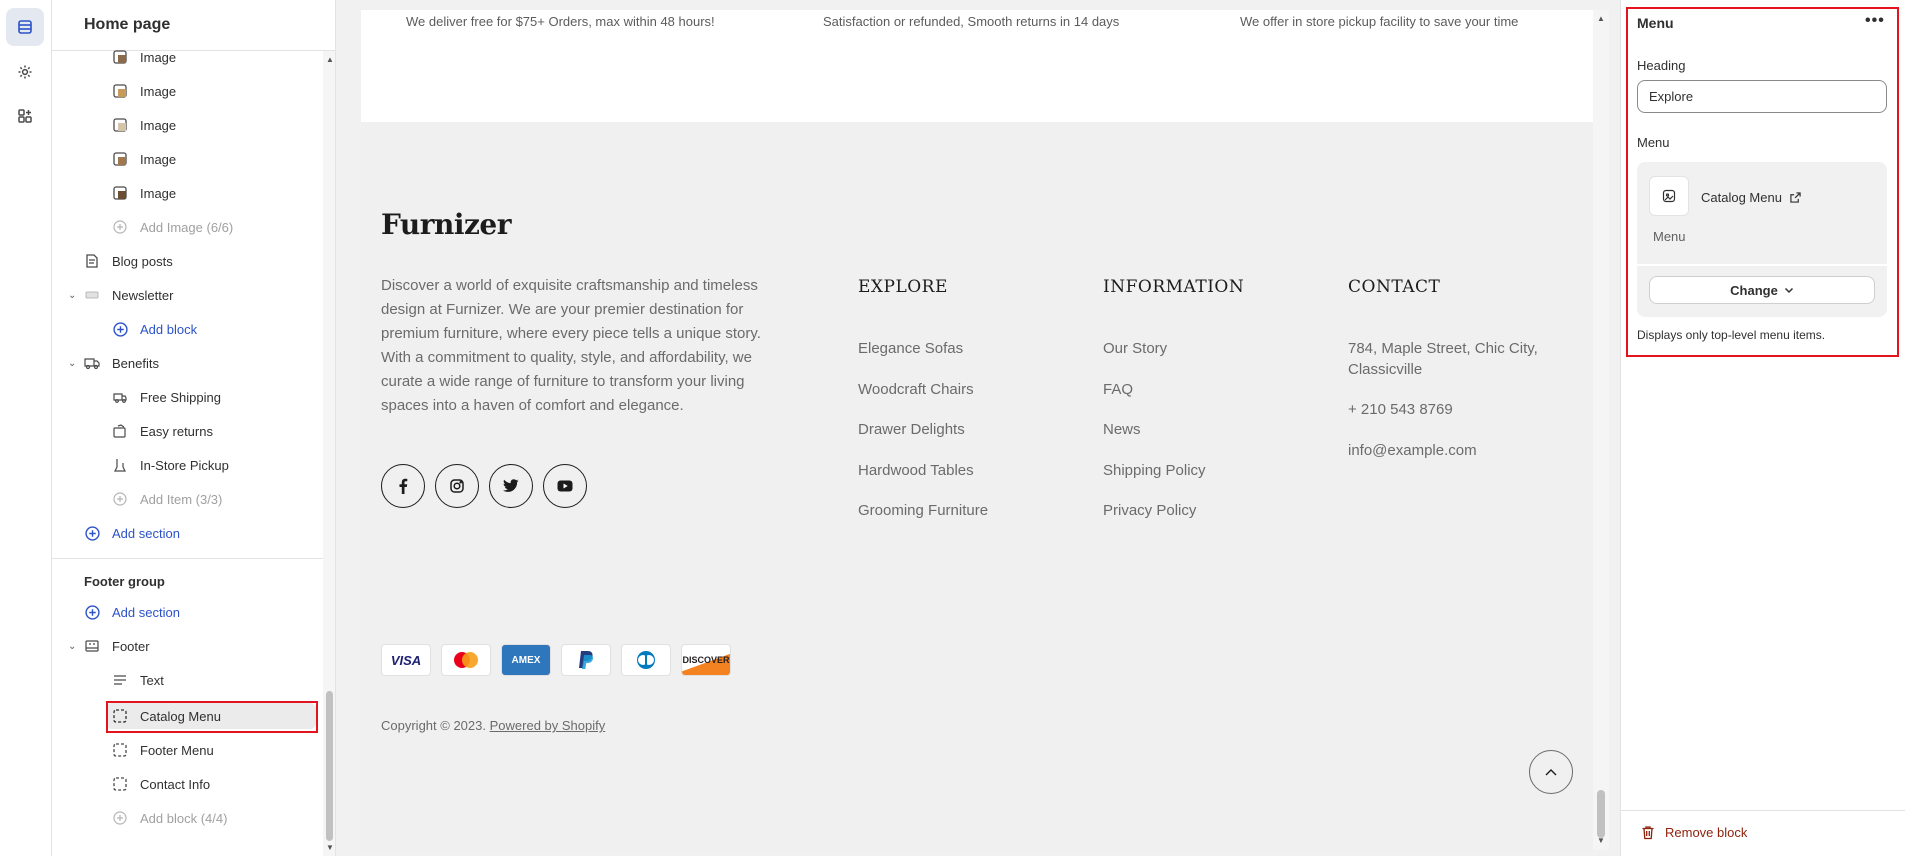 This screenshot has width=1905, height=856. What do you see at coordinates (511, 486) in the screenshot?
I see `twitter-icon` at bounding box center [511, 486].